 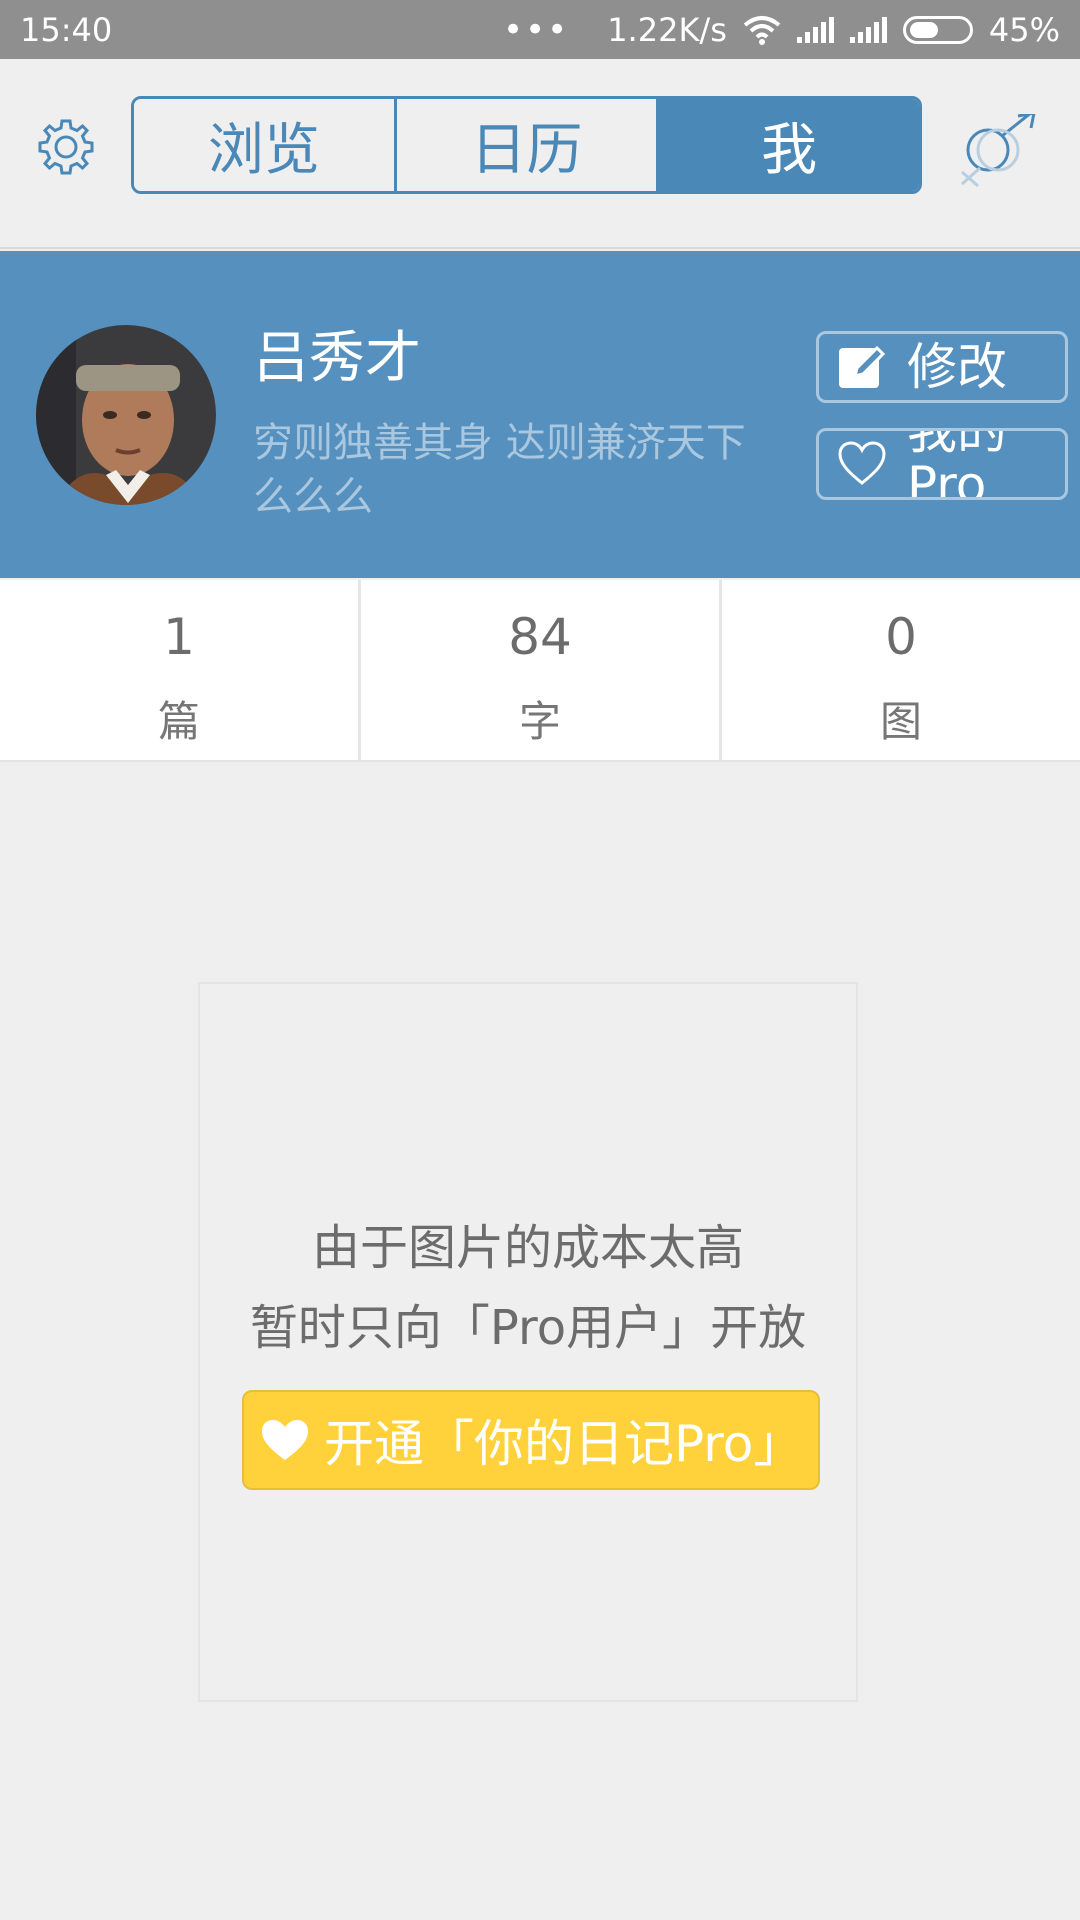 I want to click on stat-entries: 1 篇, so click(x=179, y=670).